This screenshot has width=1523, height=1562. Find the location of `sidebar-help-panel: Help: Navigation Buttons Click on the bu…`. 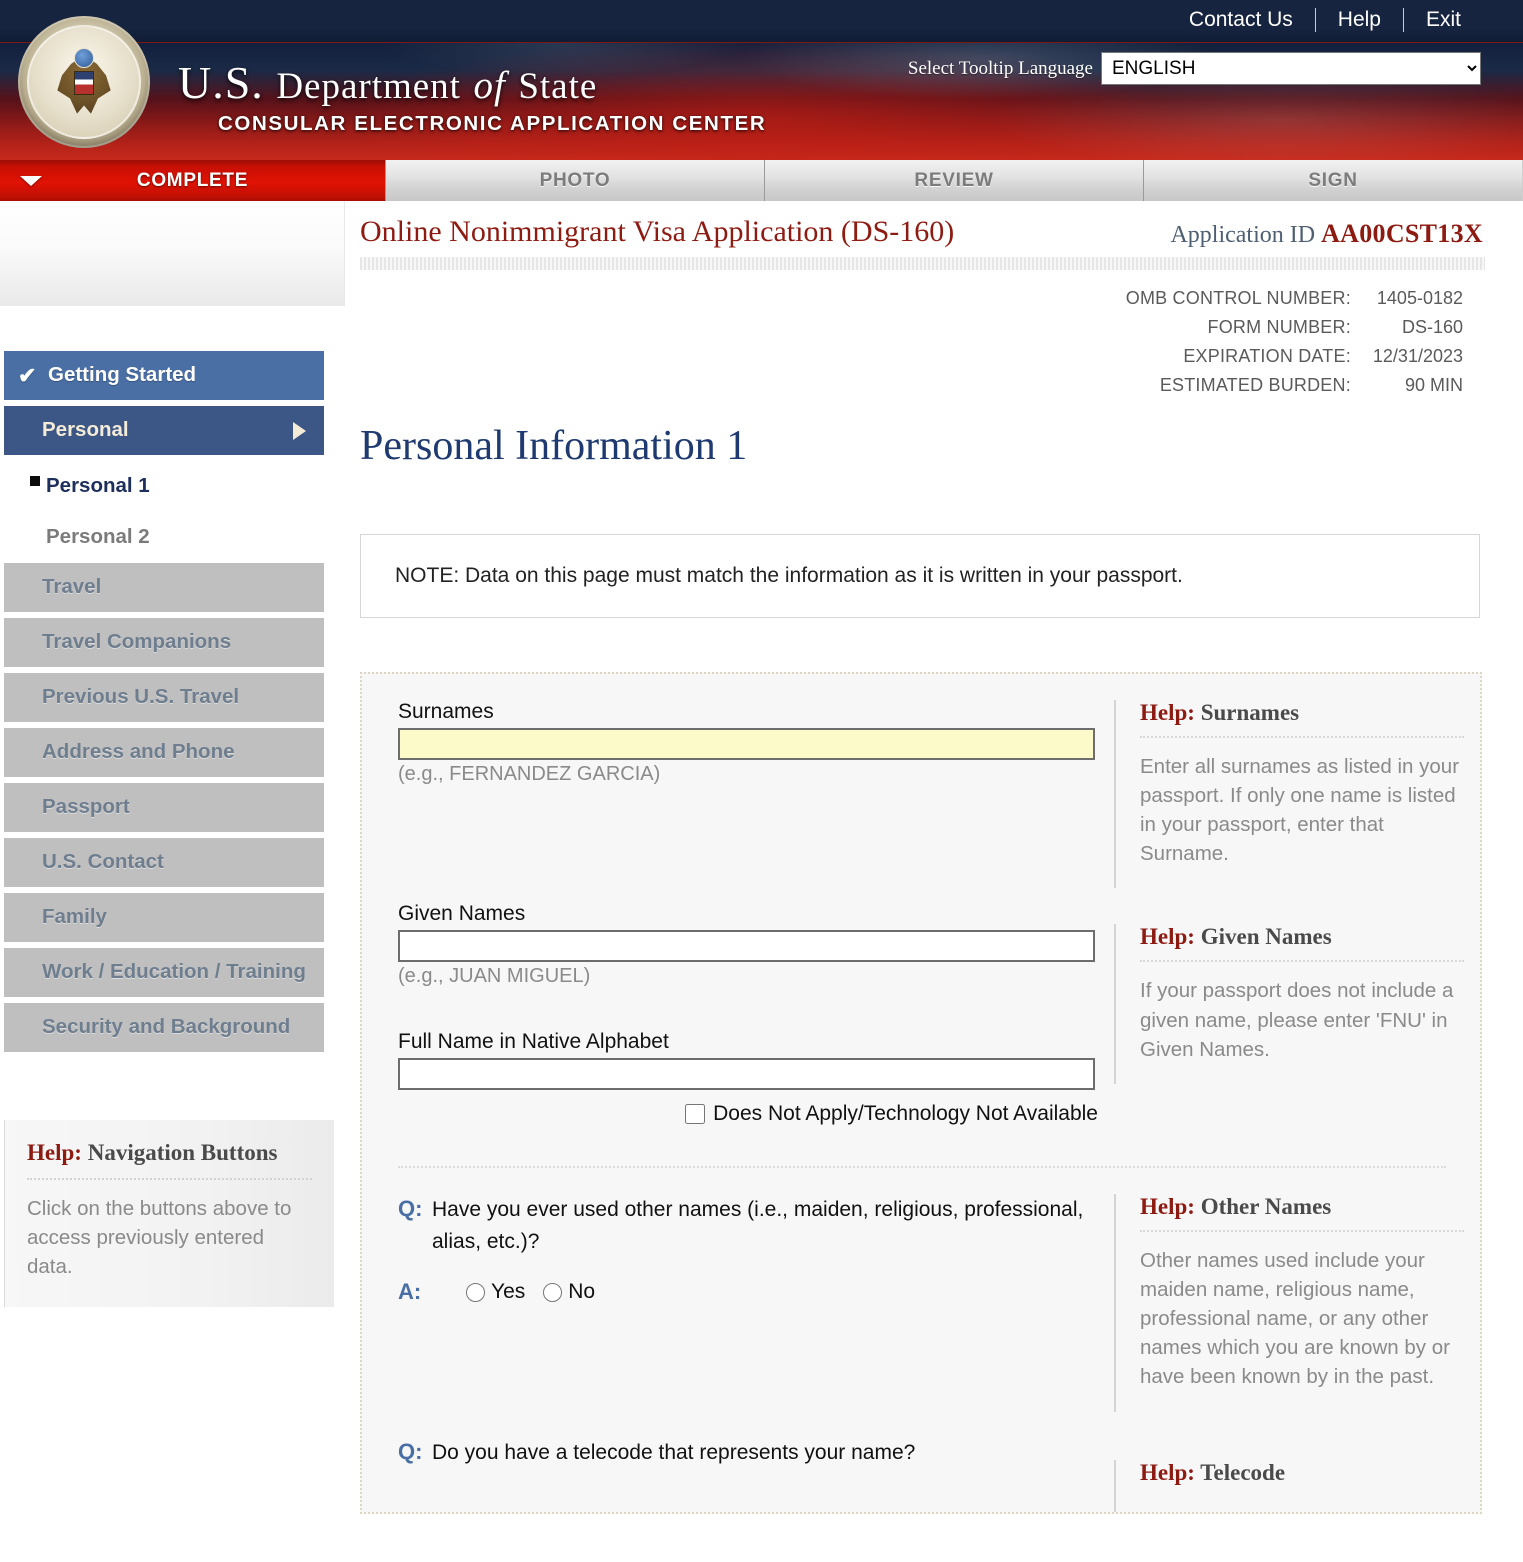

sidebar-help-panel: Help: Navigation Buttons Click on the bu… is located at coordinates (169, 1214).